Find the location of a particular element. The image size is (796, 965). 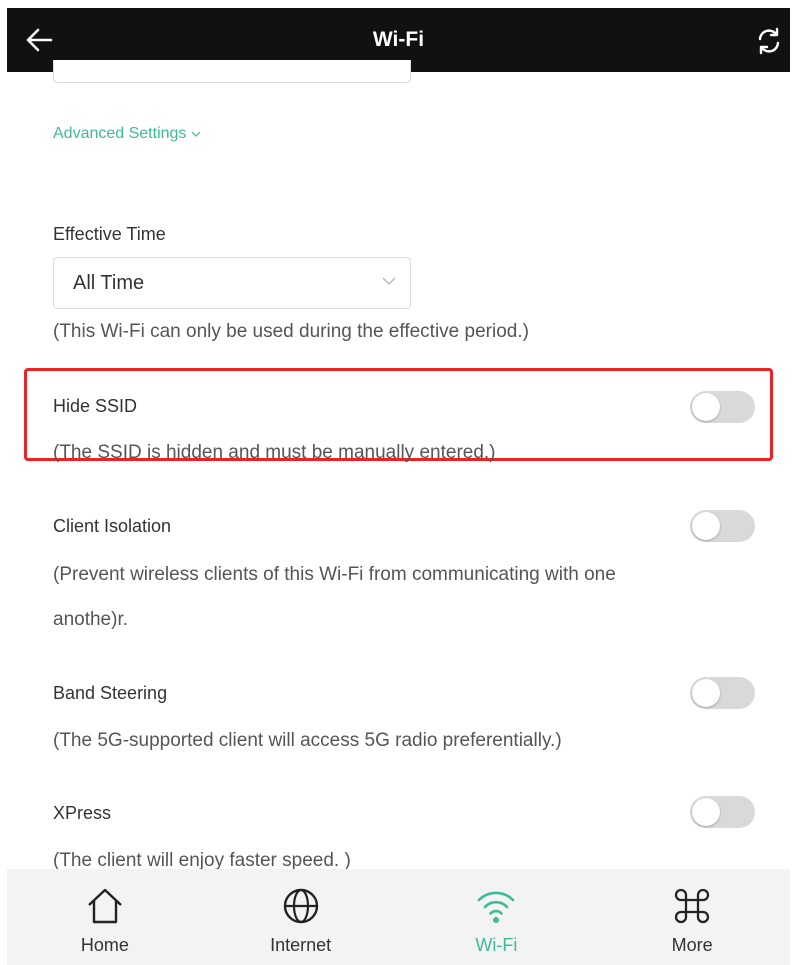

xpress-label: XPress is located at coordinates (82, 813).